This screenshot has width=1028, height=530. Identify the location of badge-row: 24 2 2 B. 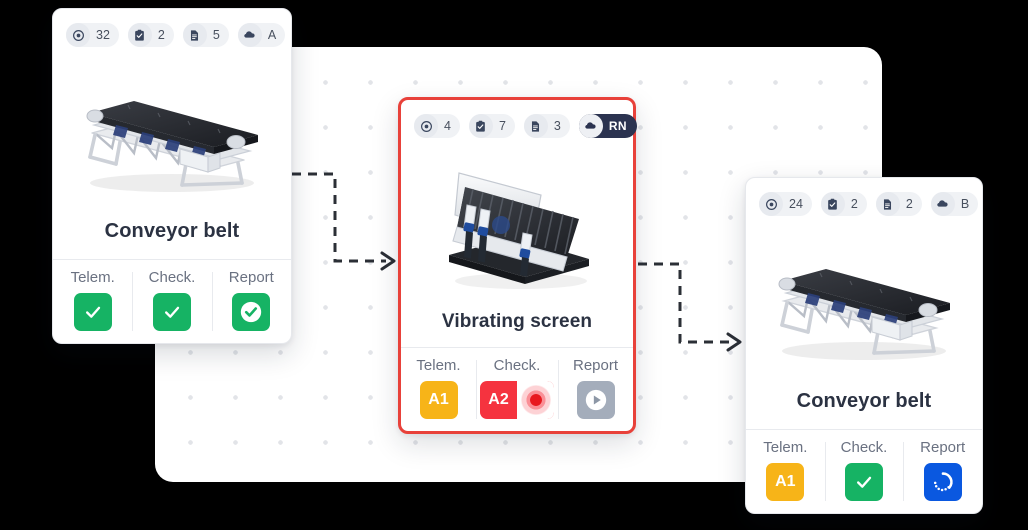
(864, 199).